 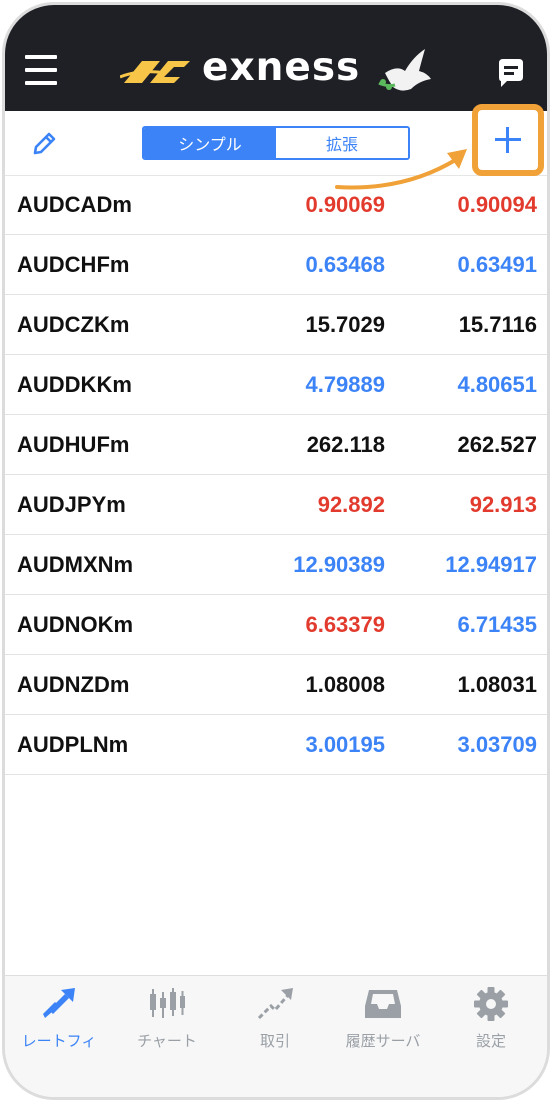 I want to click on quote-row: AUDCADm 0.90069 0.90094, so click(x=276, y=205).